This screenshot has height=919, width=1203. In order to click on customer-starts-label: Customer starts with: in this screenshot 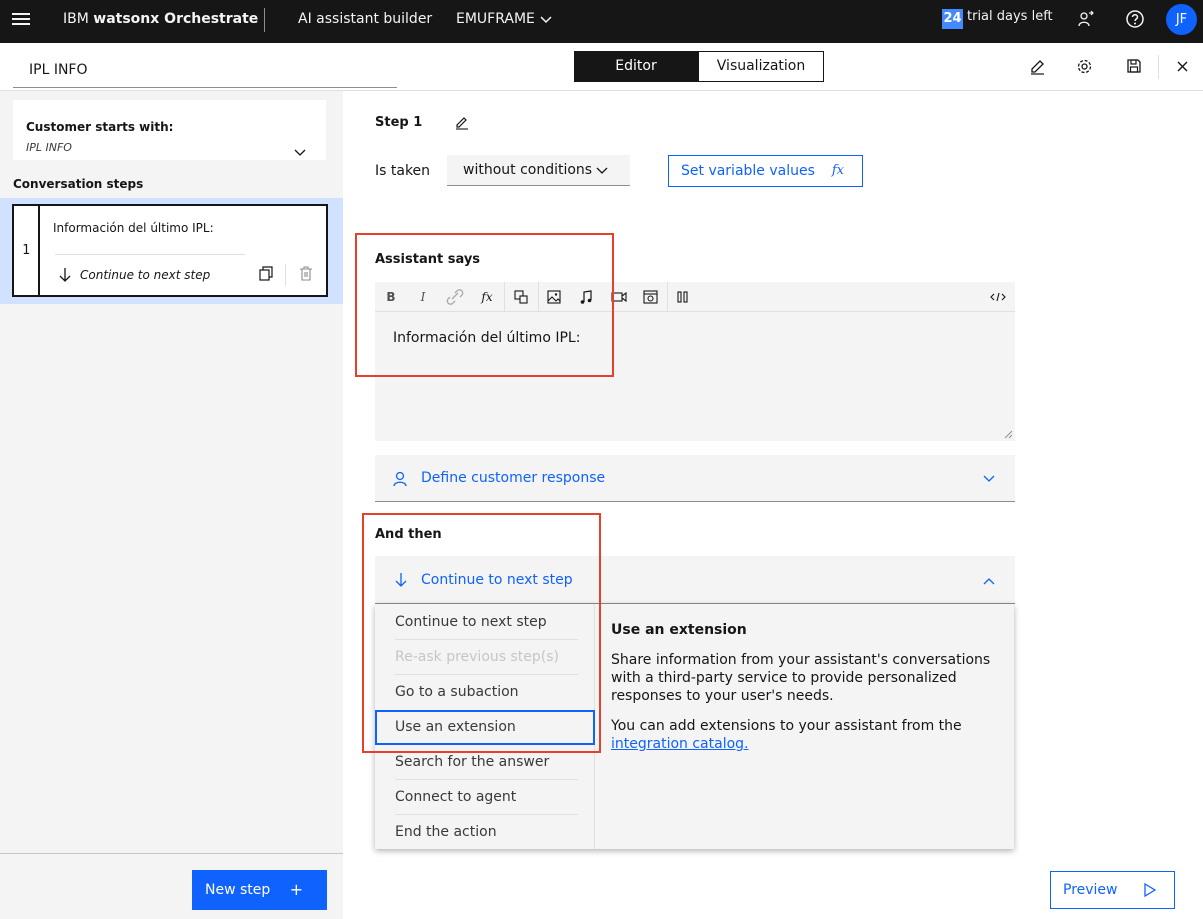, I will do `click(100, 127)`.